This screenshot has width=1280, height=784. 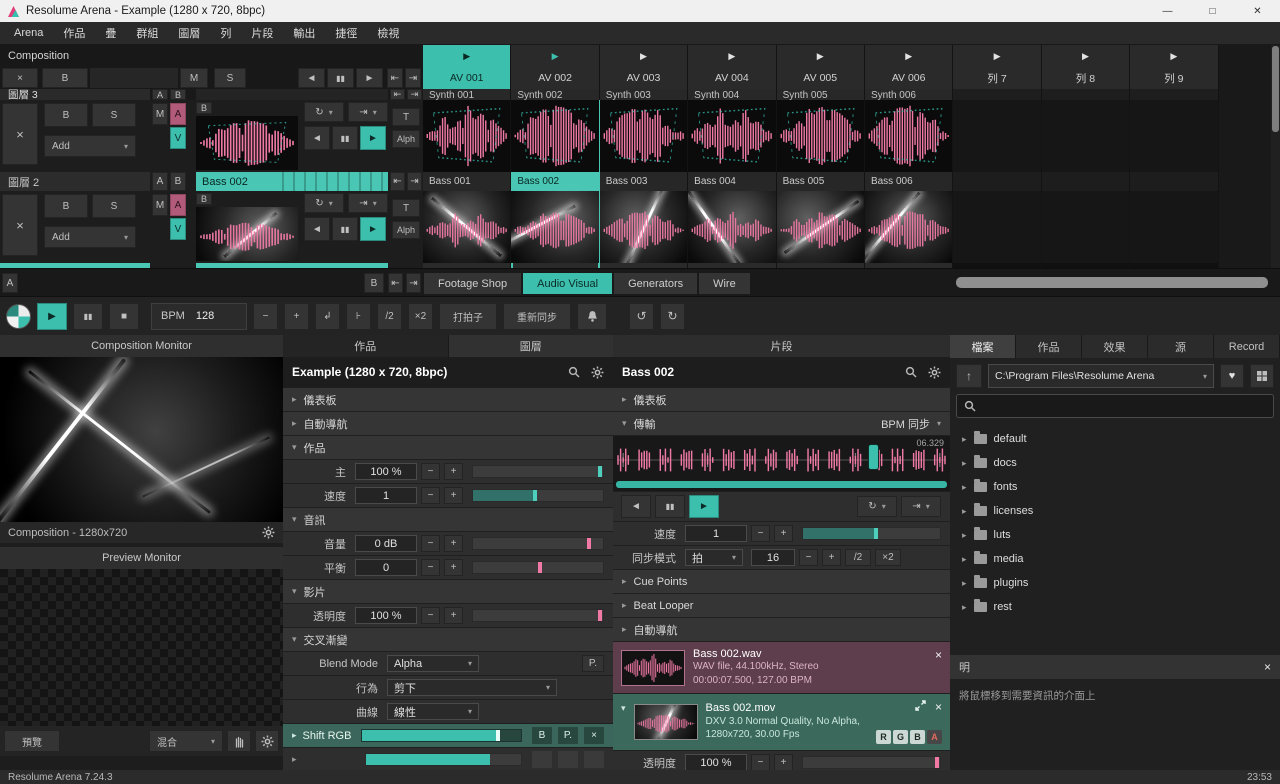 What do you see at coordinates (66, 206) in the screenshot?
I see `layer1-bypass-button: B` at bounding box center [66, 206].